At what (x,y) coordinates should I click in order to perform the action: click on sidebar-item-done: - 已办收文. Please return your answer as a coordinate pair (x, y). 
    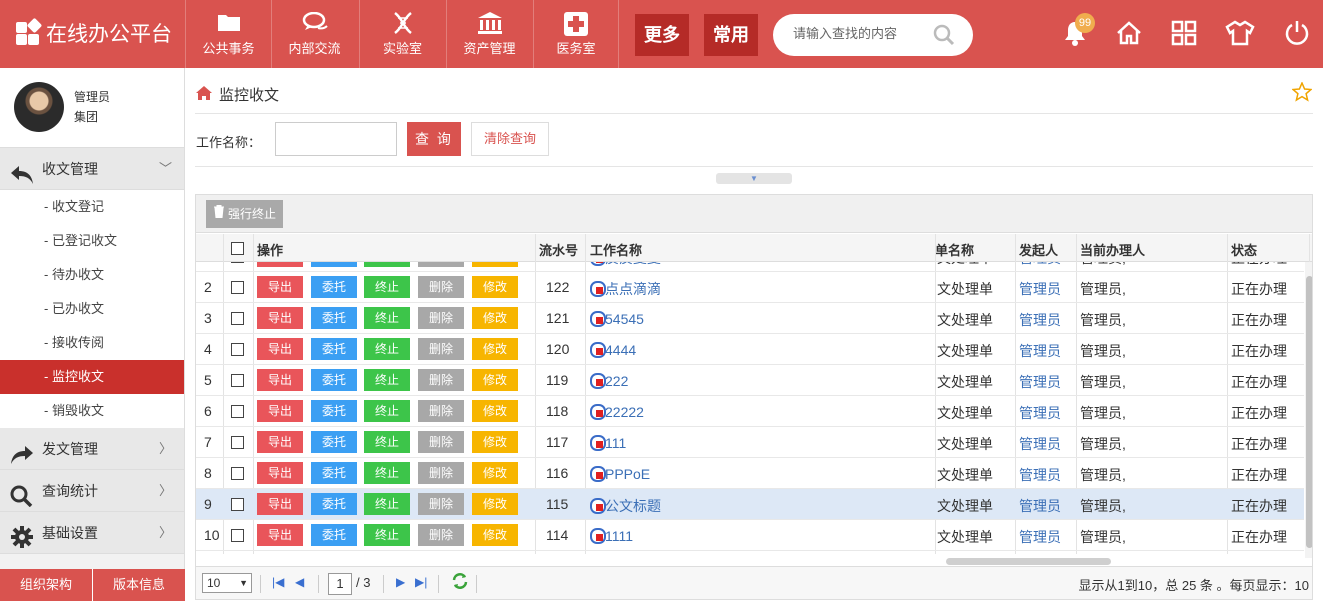
    Looking at the image, I should click on (92, 309).